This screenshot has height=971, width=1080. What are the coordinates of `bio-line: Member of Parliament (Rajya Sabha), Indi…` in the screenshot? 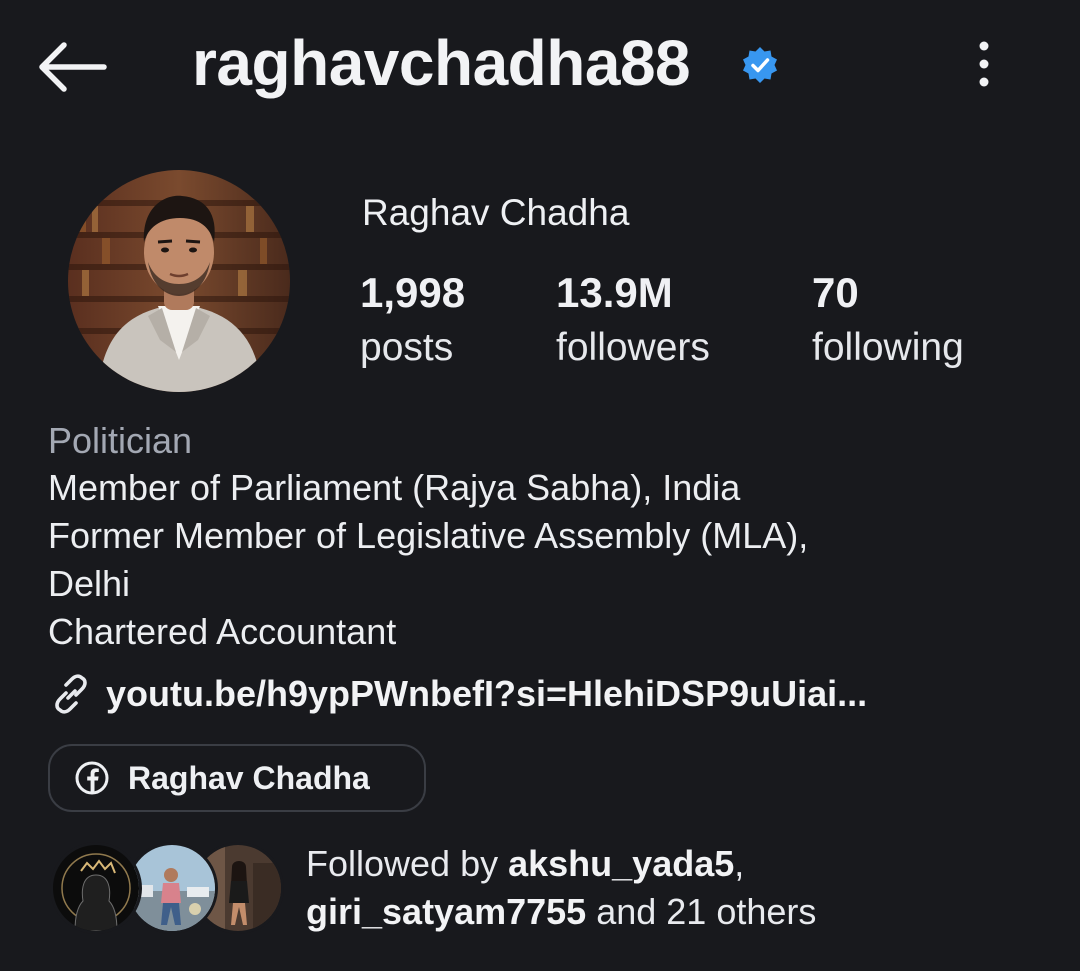 It's located at (394, 487).